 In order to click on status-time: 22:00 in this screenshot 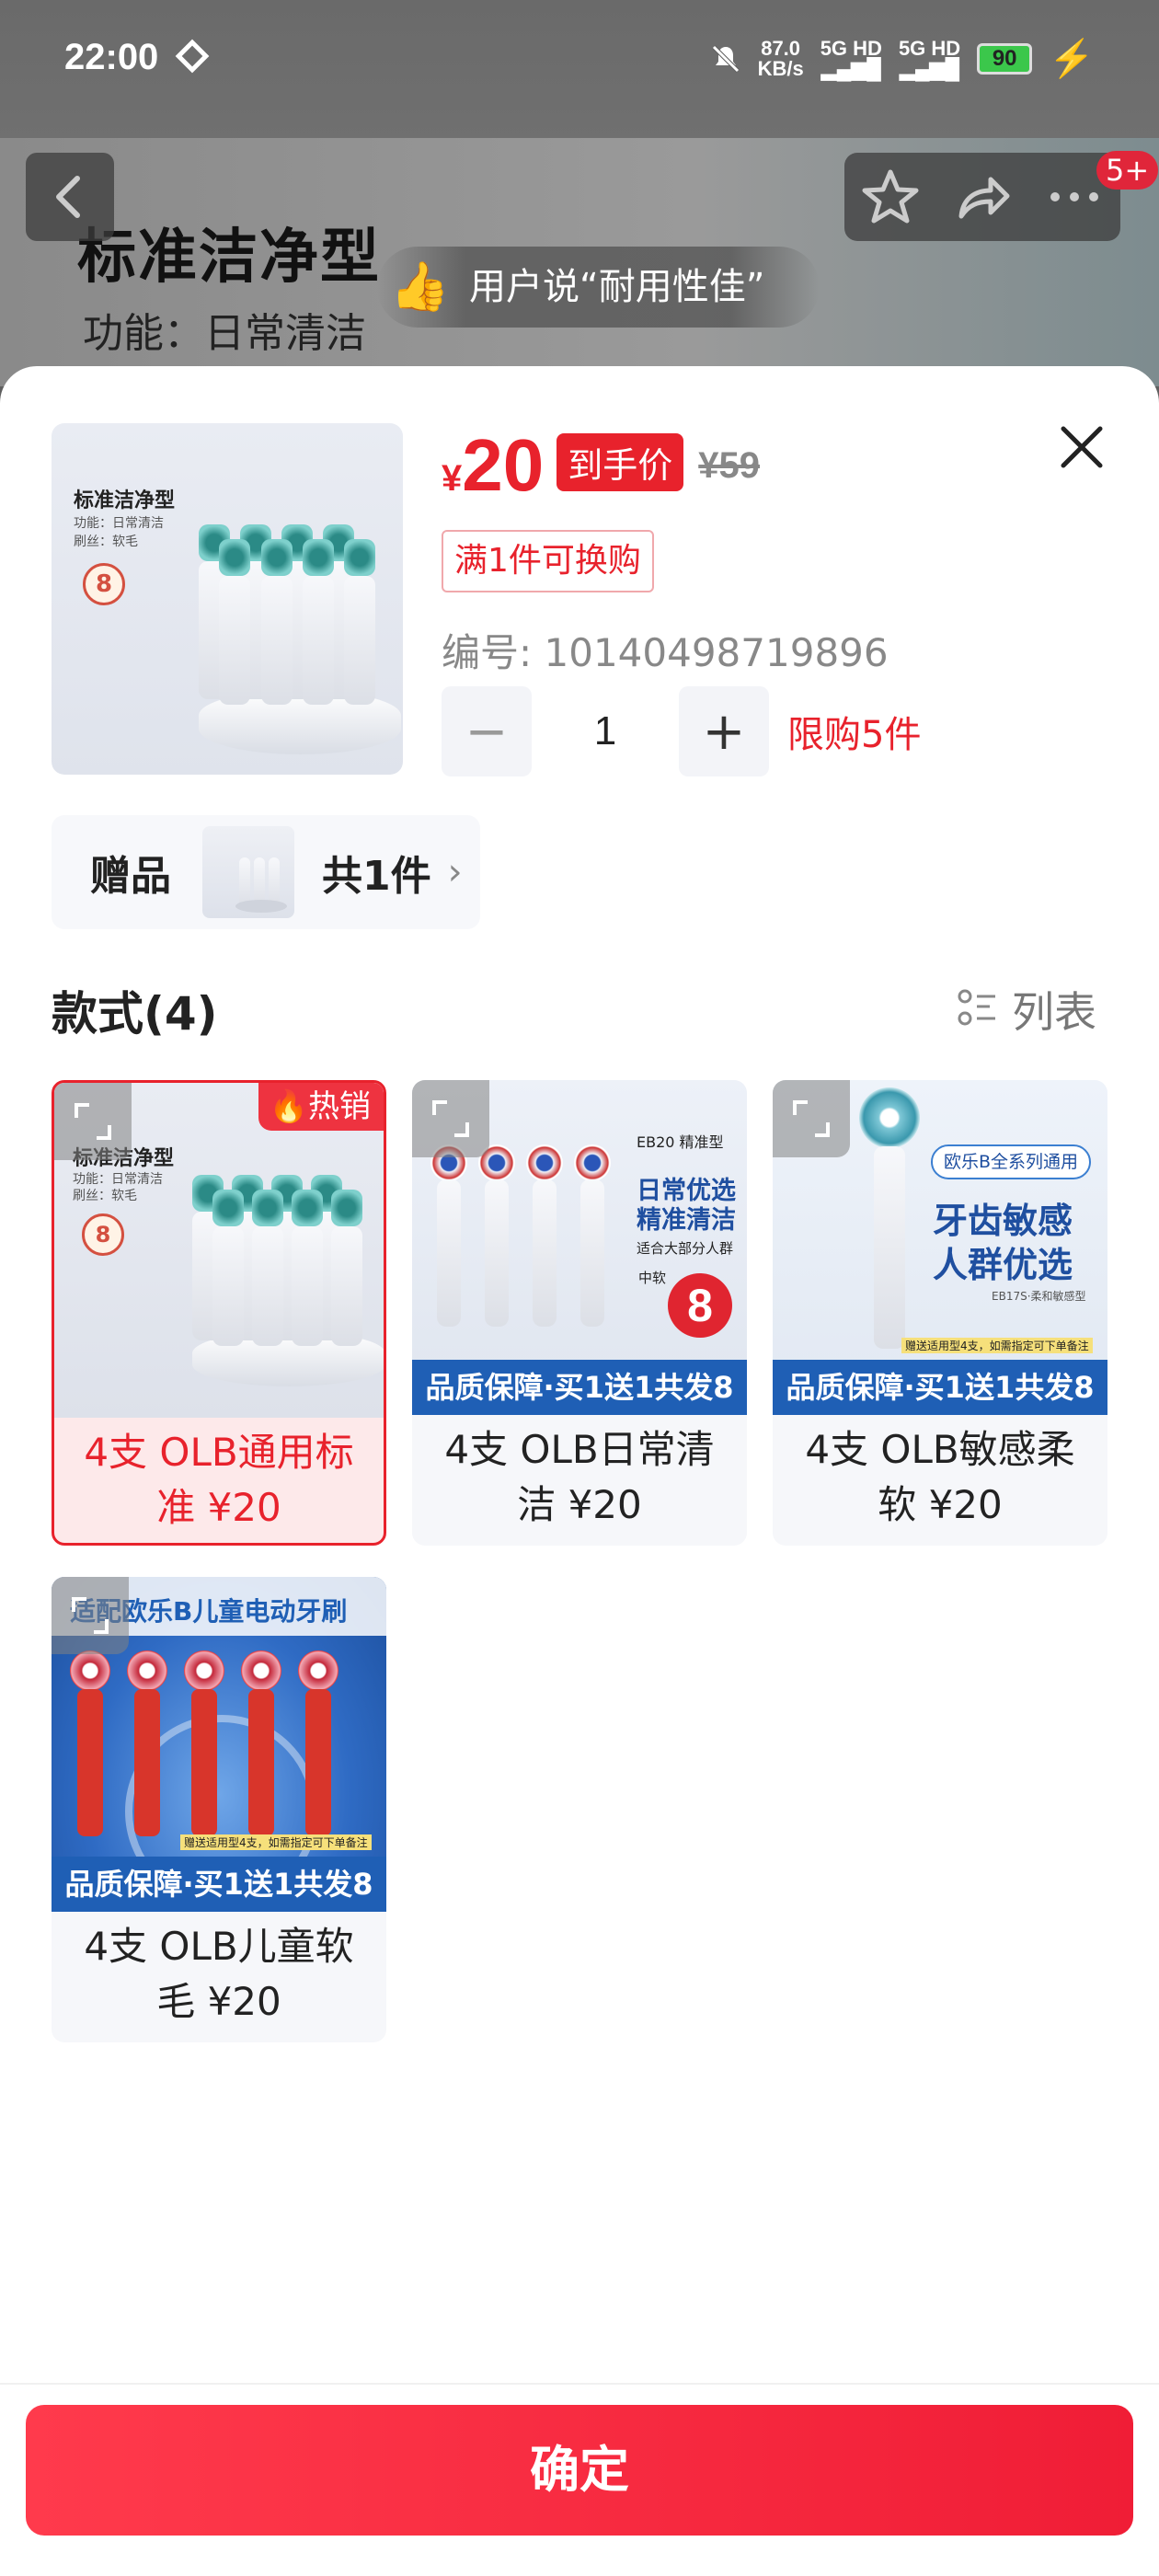, I will do `click(111, 57)`.